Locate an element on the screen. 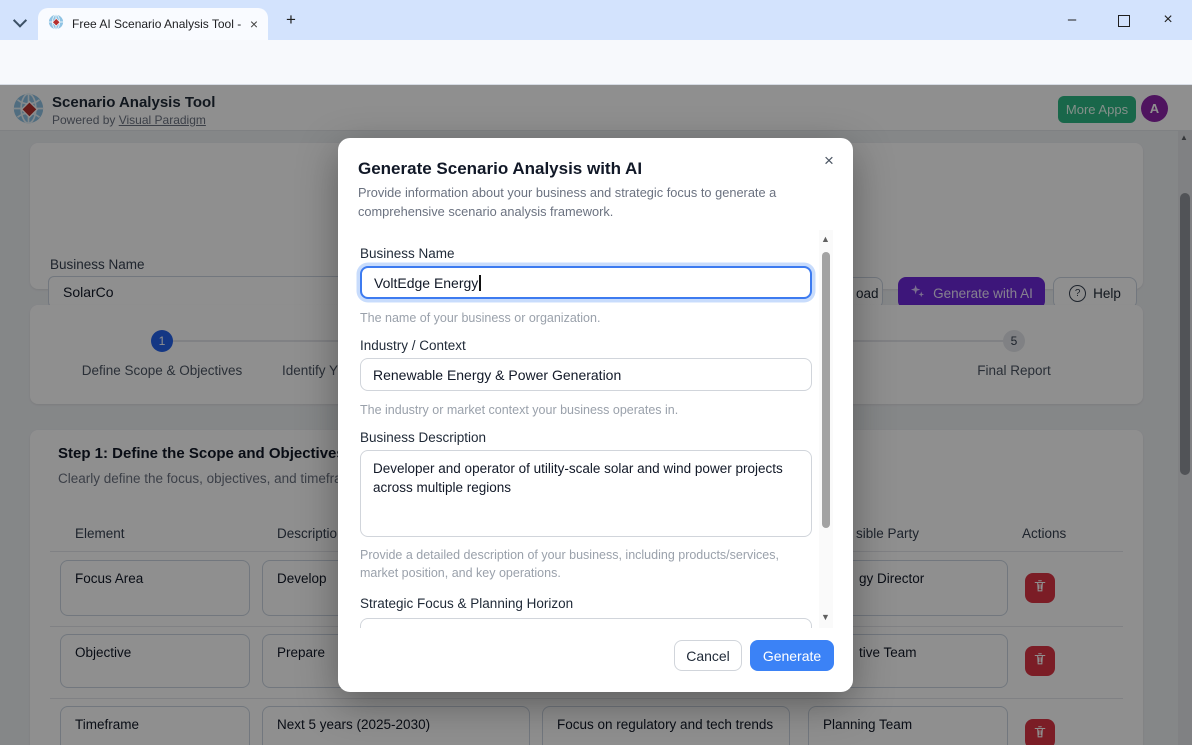  modal-industry-label: Industry / Context is located at coordinates (413, 345).